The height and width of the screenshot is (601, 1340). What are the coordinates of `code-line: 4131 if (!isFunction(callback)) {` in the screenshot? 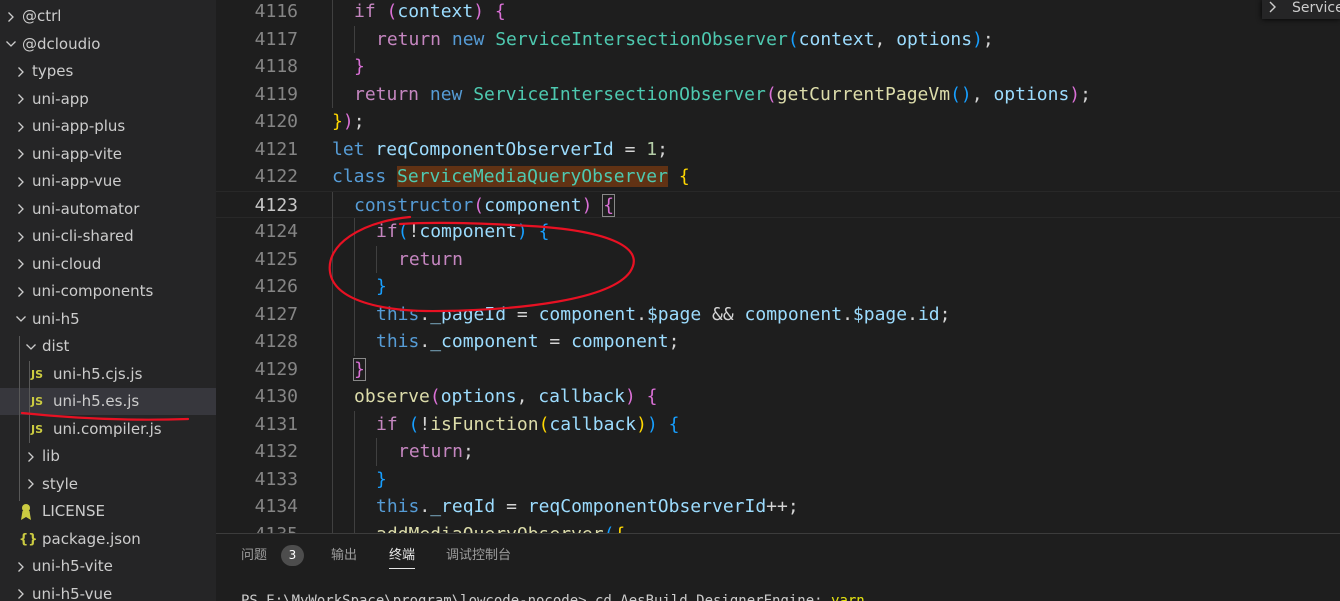 It's located at (778, 424).